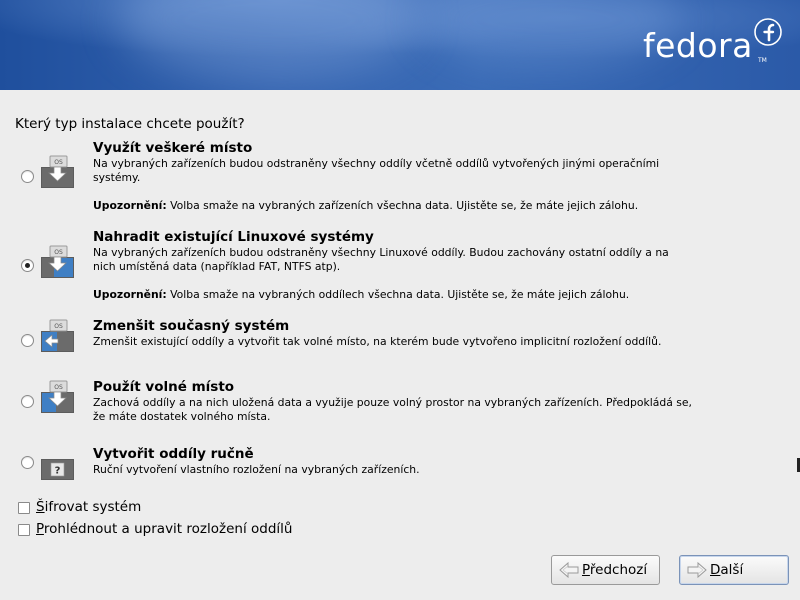  I want to click on label-text: alší, so click(732, 570).